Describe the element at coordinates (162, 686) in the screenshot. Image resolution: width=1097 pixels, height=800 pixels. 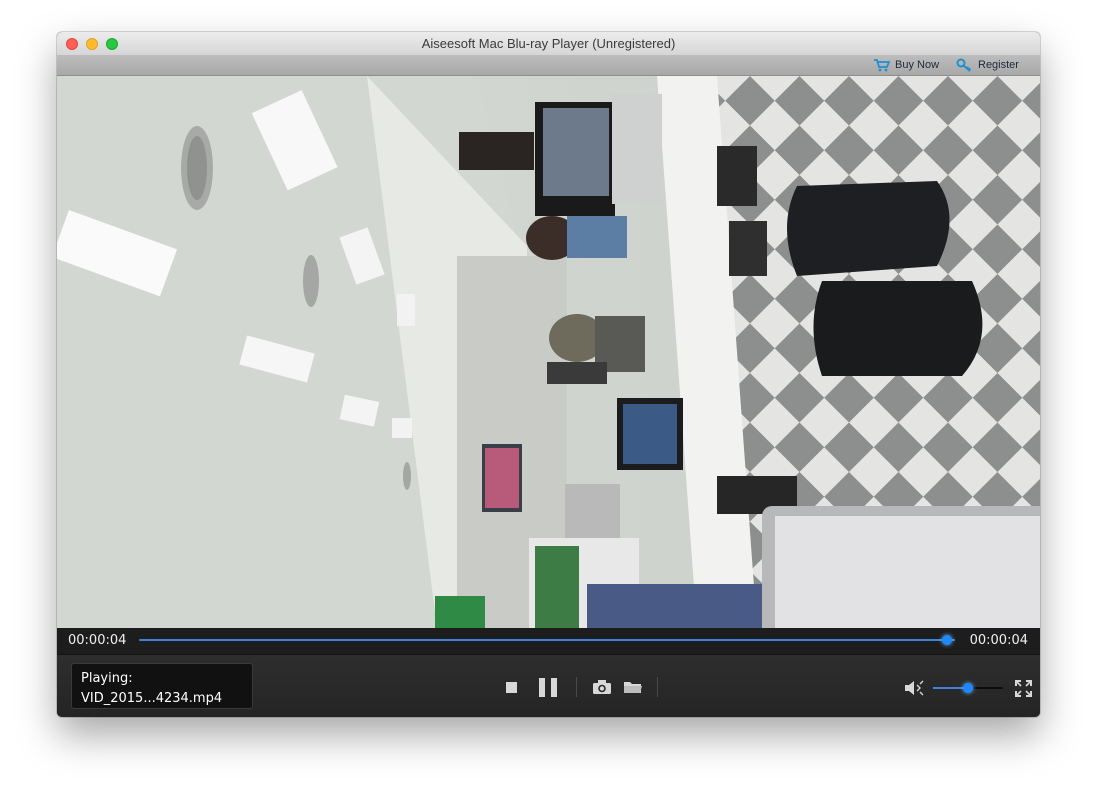
I see `now-playing-box: Playing: VID_2015...4234.mp4` at that location.